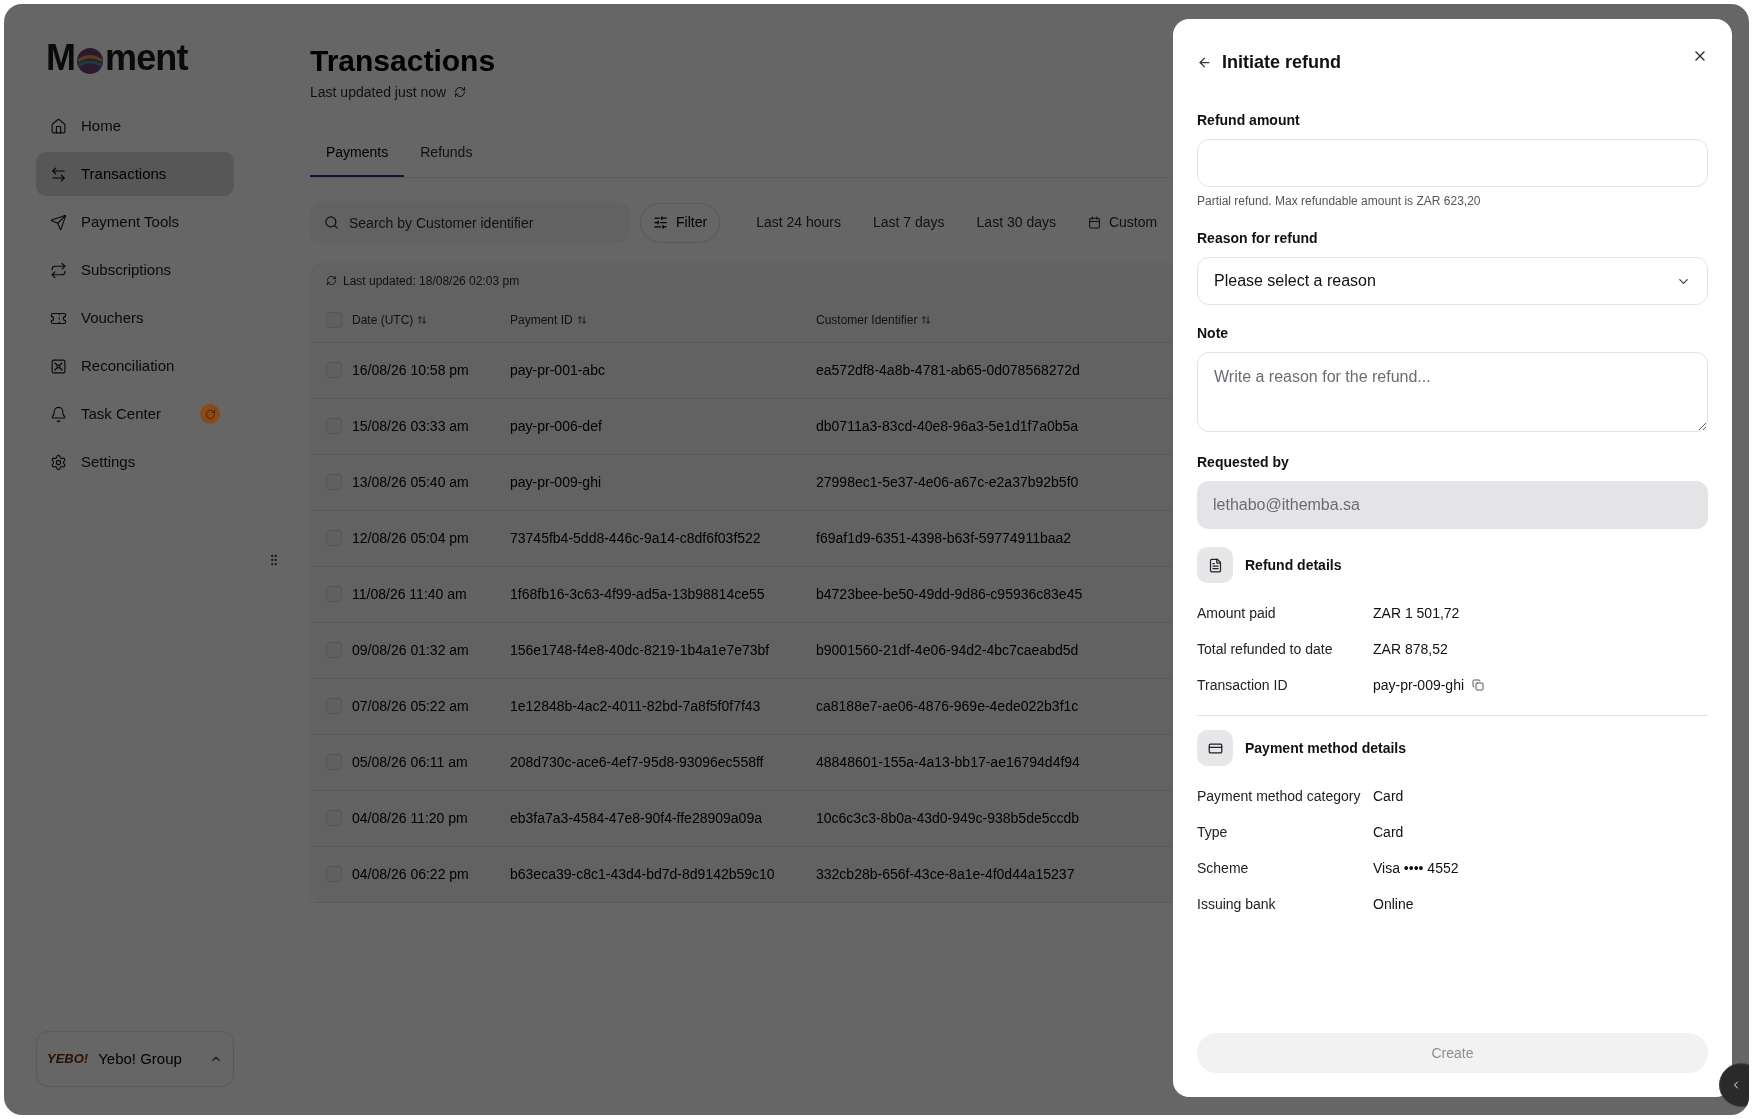 This screenshot has width=1753, height=1119. I want to click on table-cell-text: b63eca39-c8c1-43d4-bd7d-8d9142b59c10, so click(643, 874).